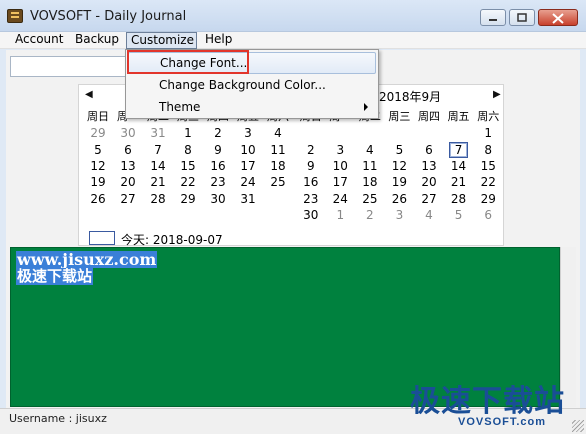  I want to click on editor-scrollbar, so click(568, 327).